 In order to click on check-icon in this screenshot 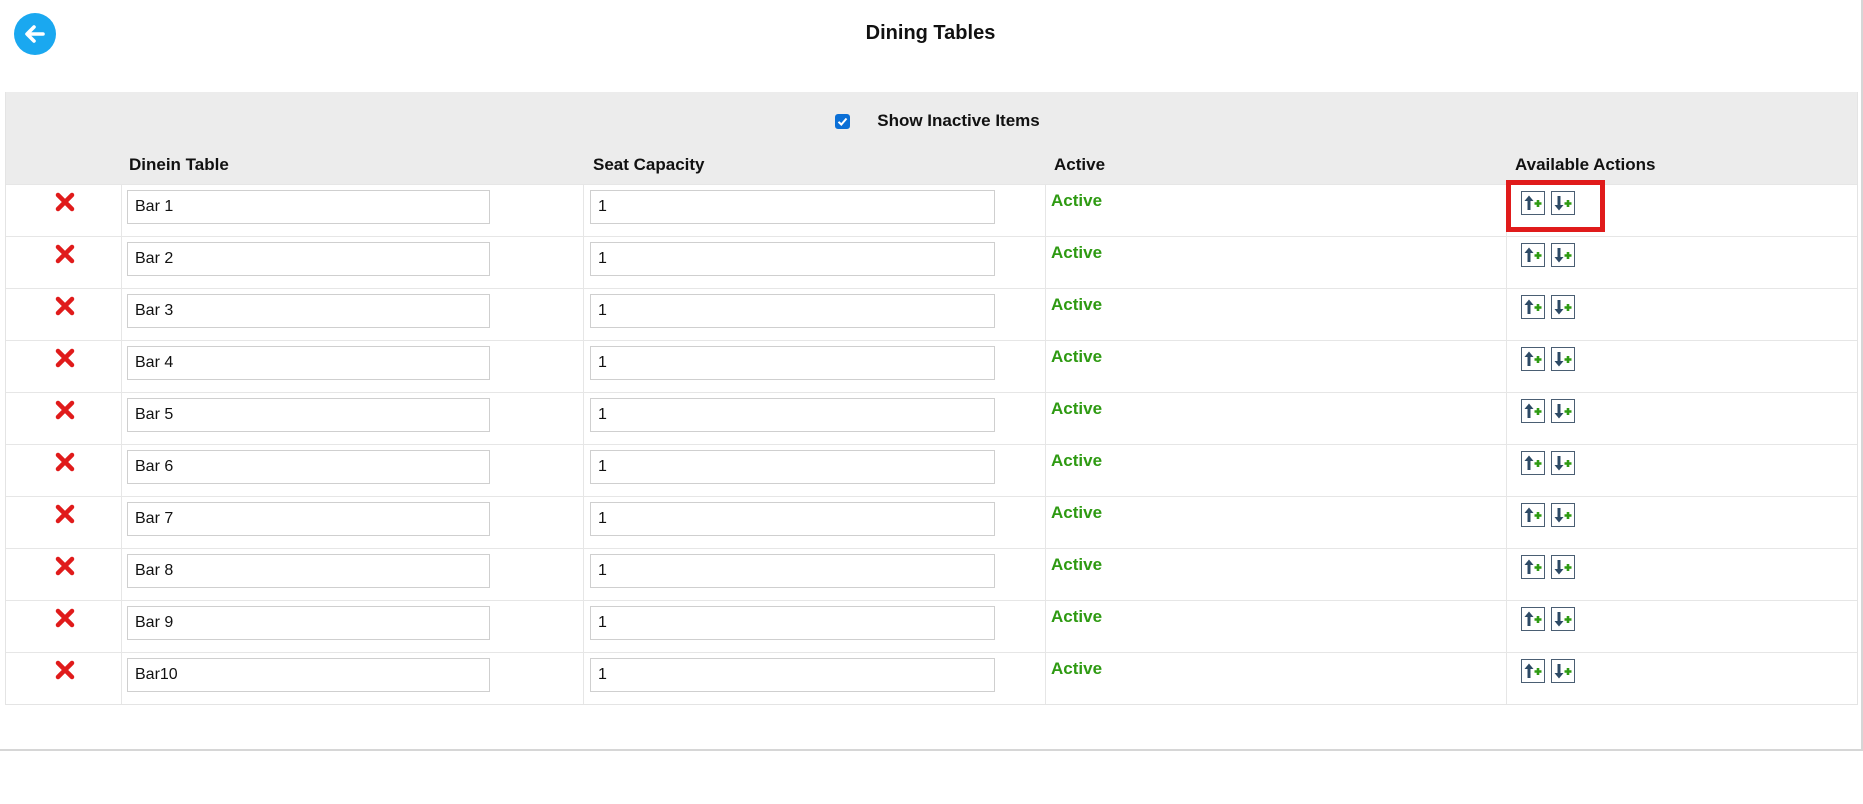, I will do `click(843, 121)`.